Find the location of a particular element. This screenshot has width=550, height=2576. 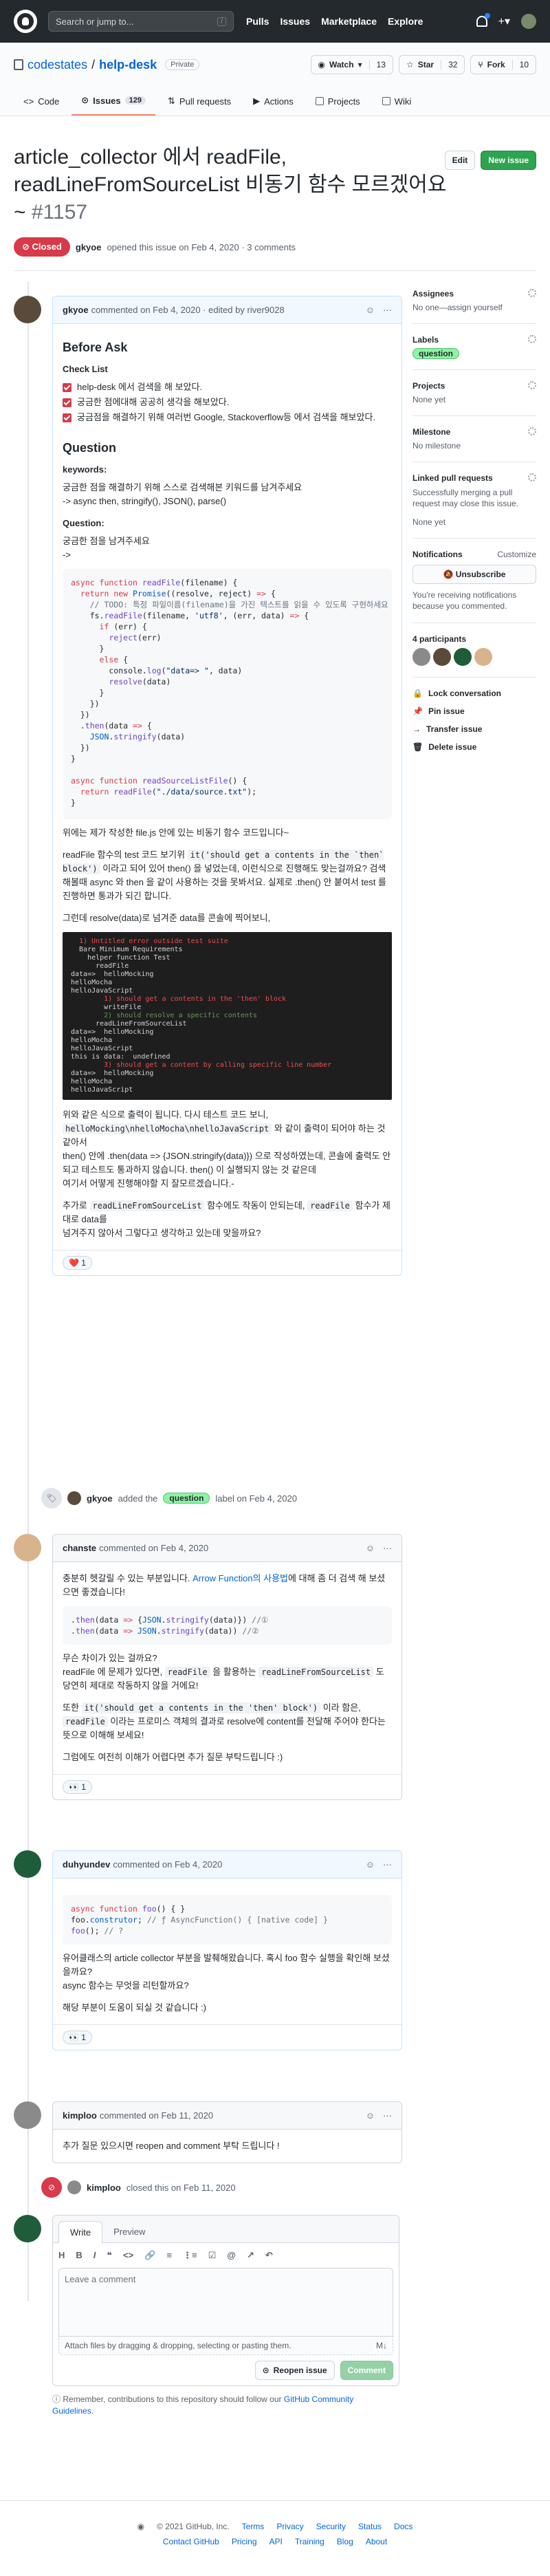

nav-issues: Issues is located at coordinates (295, 21).